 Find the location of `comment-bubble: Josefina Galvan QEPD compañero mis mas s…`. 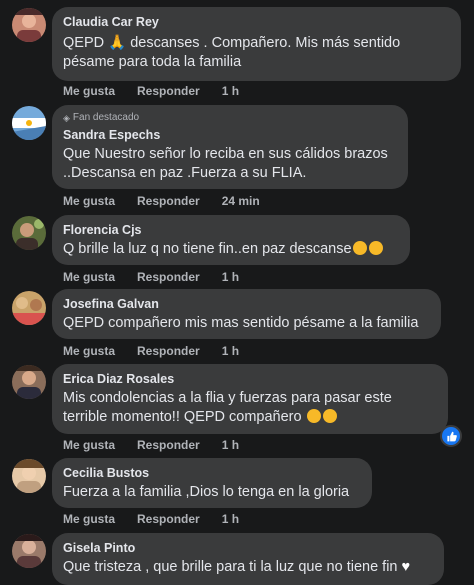

comment-bubble: Josefina Galvan QEPD compañero mis mas s… is located at coordinates (246, 314).